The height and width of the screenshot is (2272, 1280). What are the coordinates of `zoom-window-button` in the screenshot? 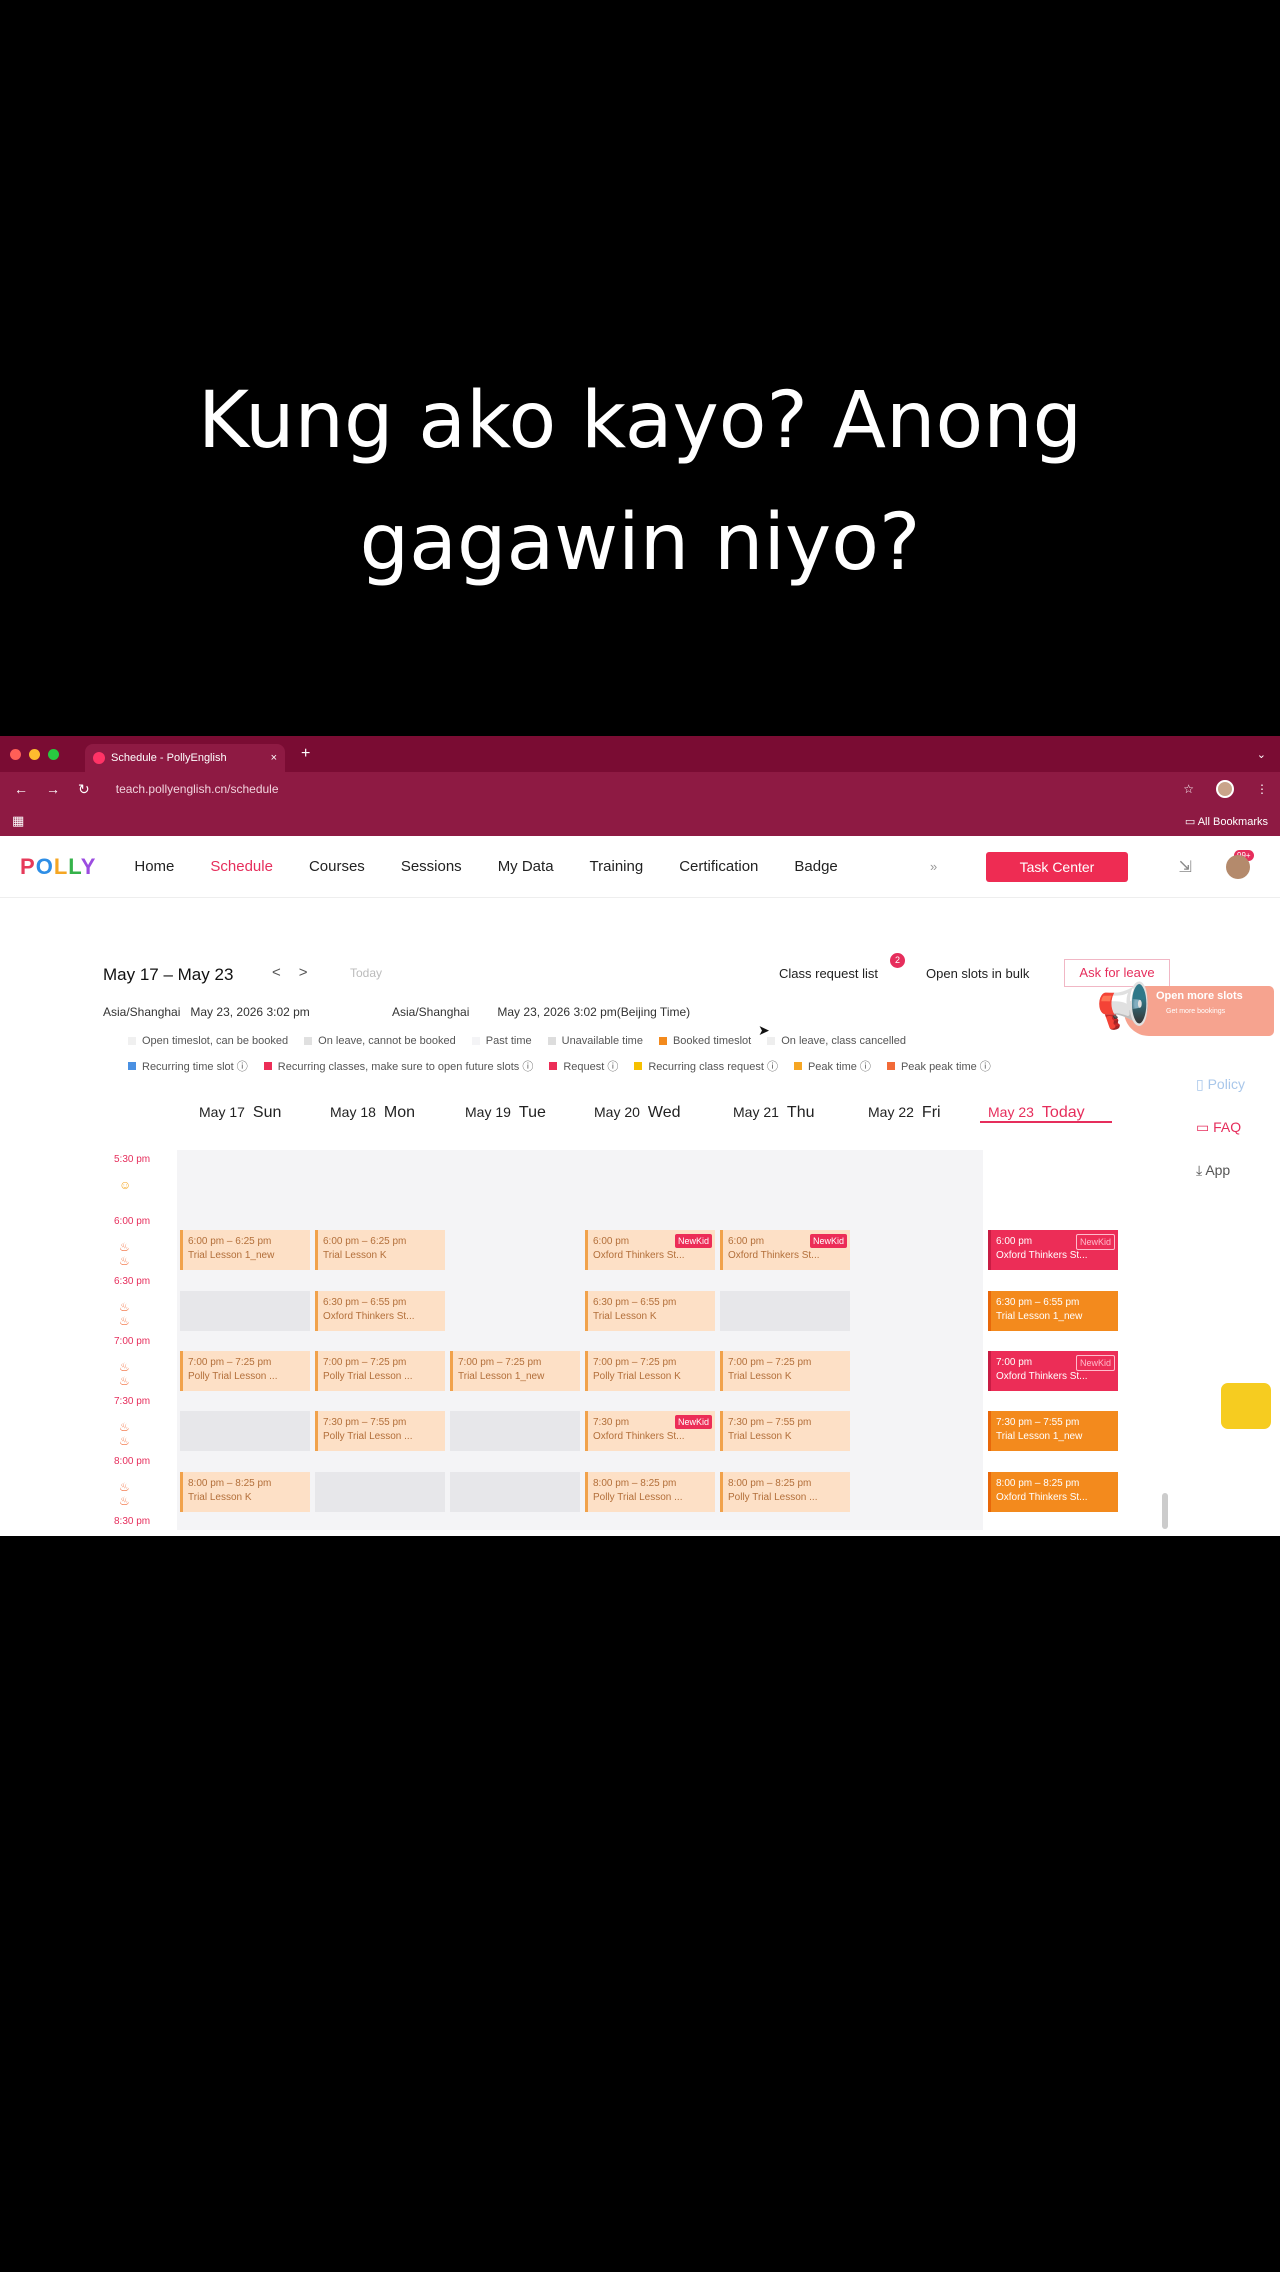 It's located at (53, 754).